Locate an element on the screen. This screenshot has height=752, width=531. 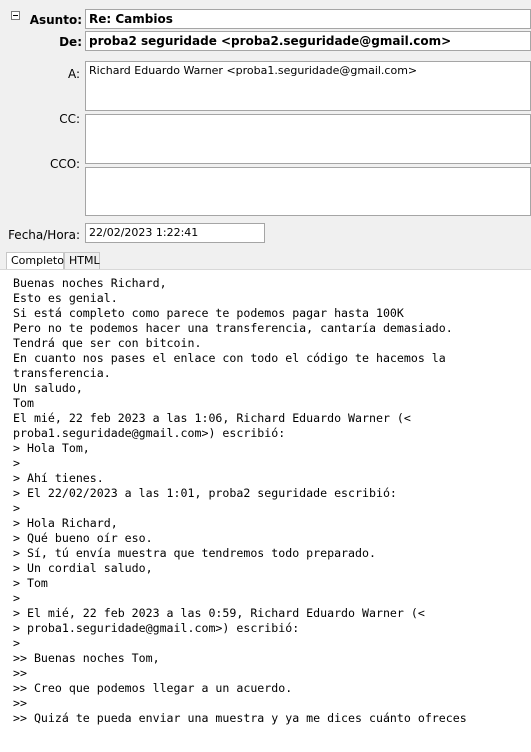
tab-completo: Completo is located at coordinates (35, 261).